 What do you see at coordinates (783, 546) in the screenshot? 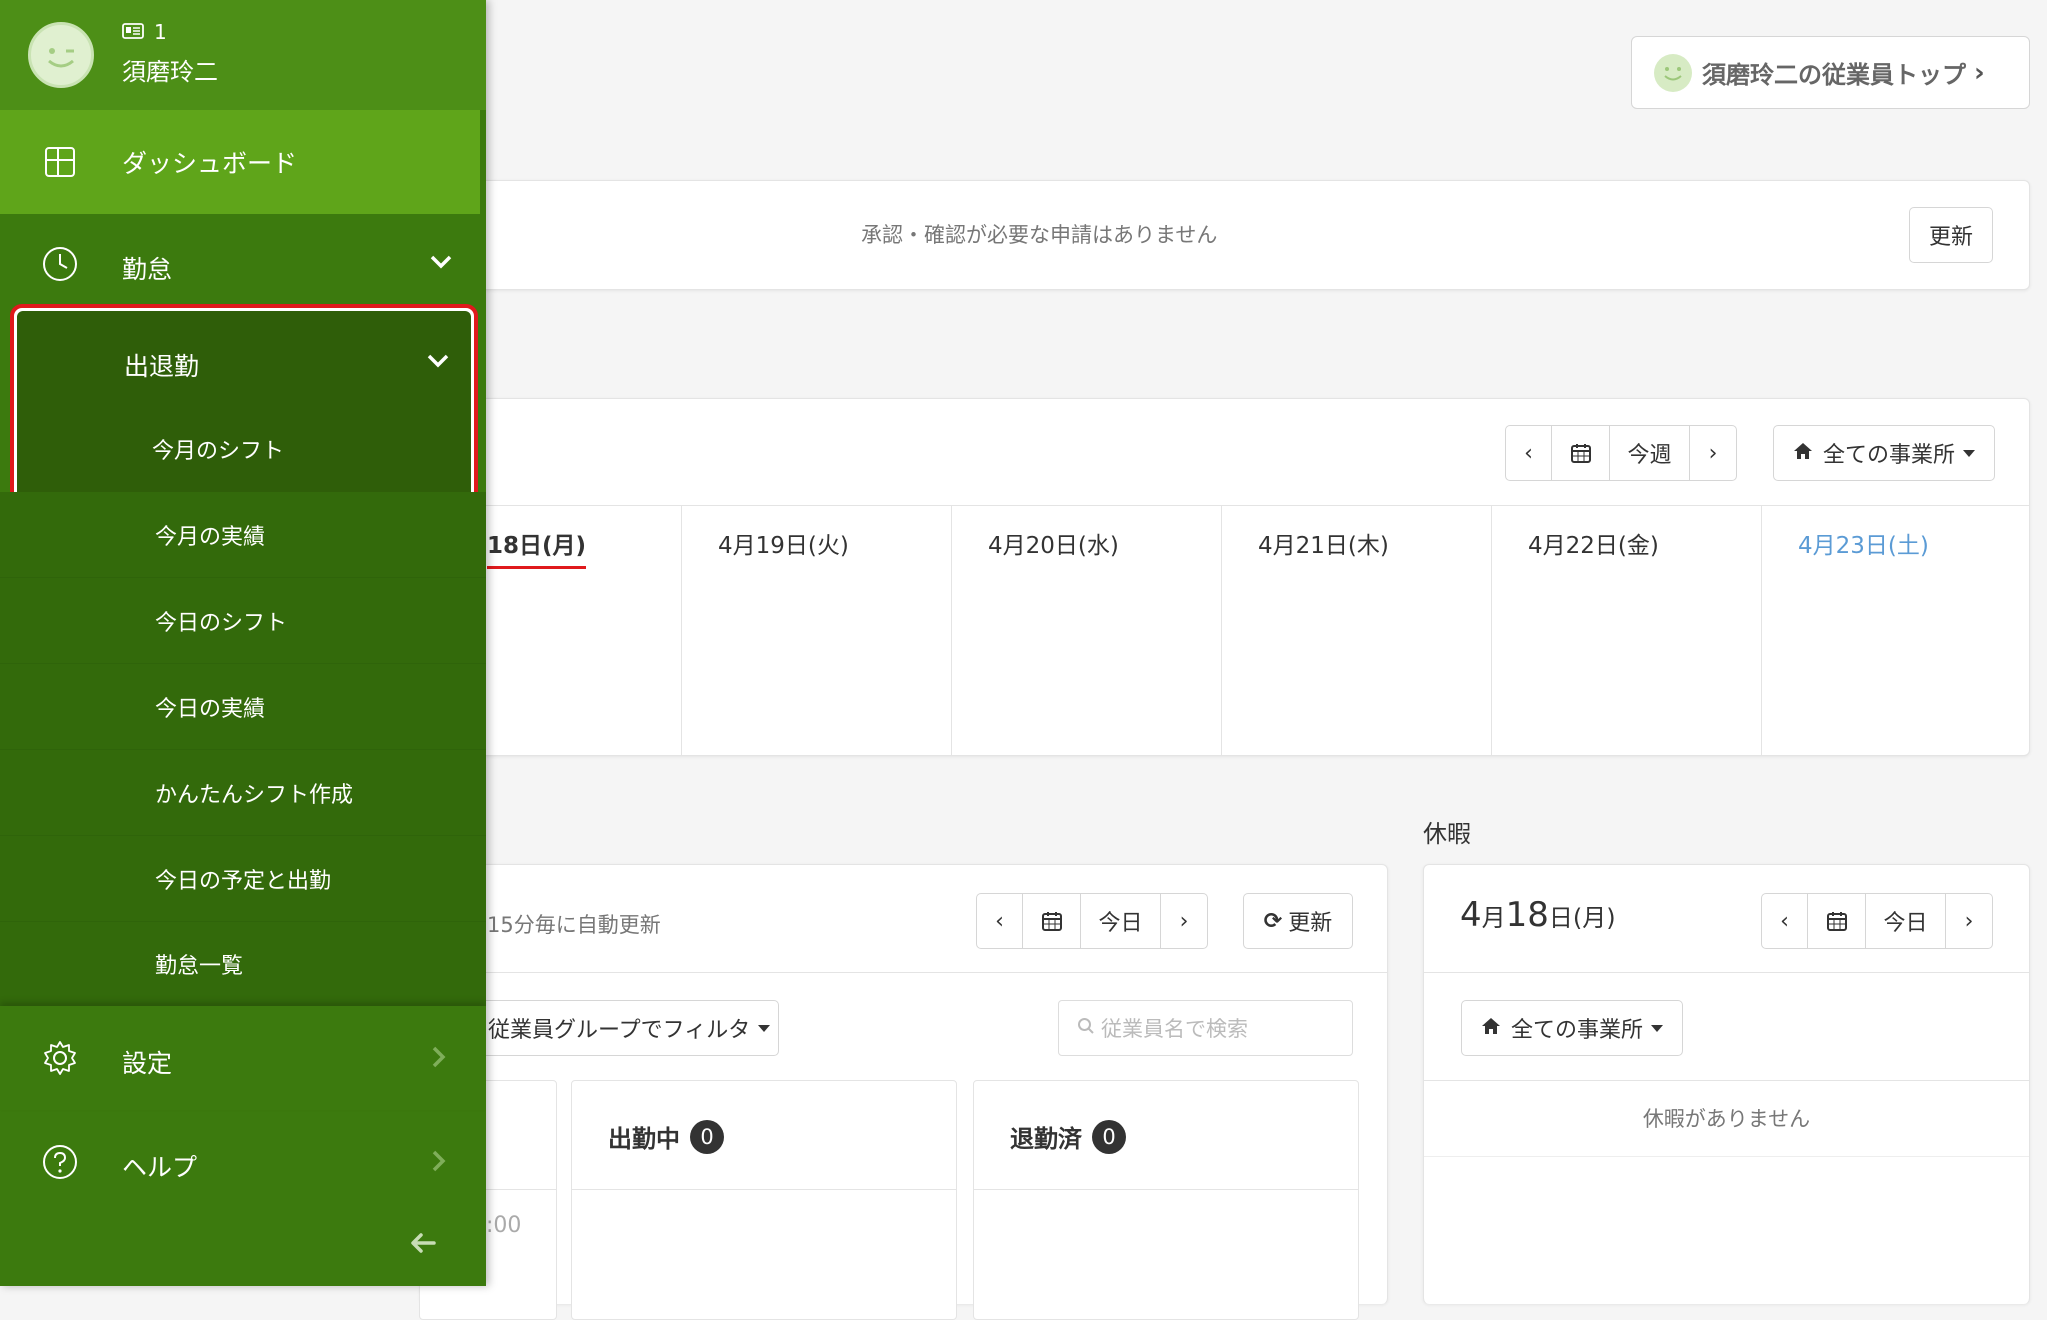
I see `day-label: 4月19日(火)` at bounding box center [783, 546].